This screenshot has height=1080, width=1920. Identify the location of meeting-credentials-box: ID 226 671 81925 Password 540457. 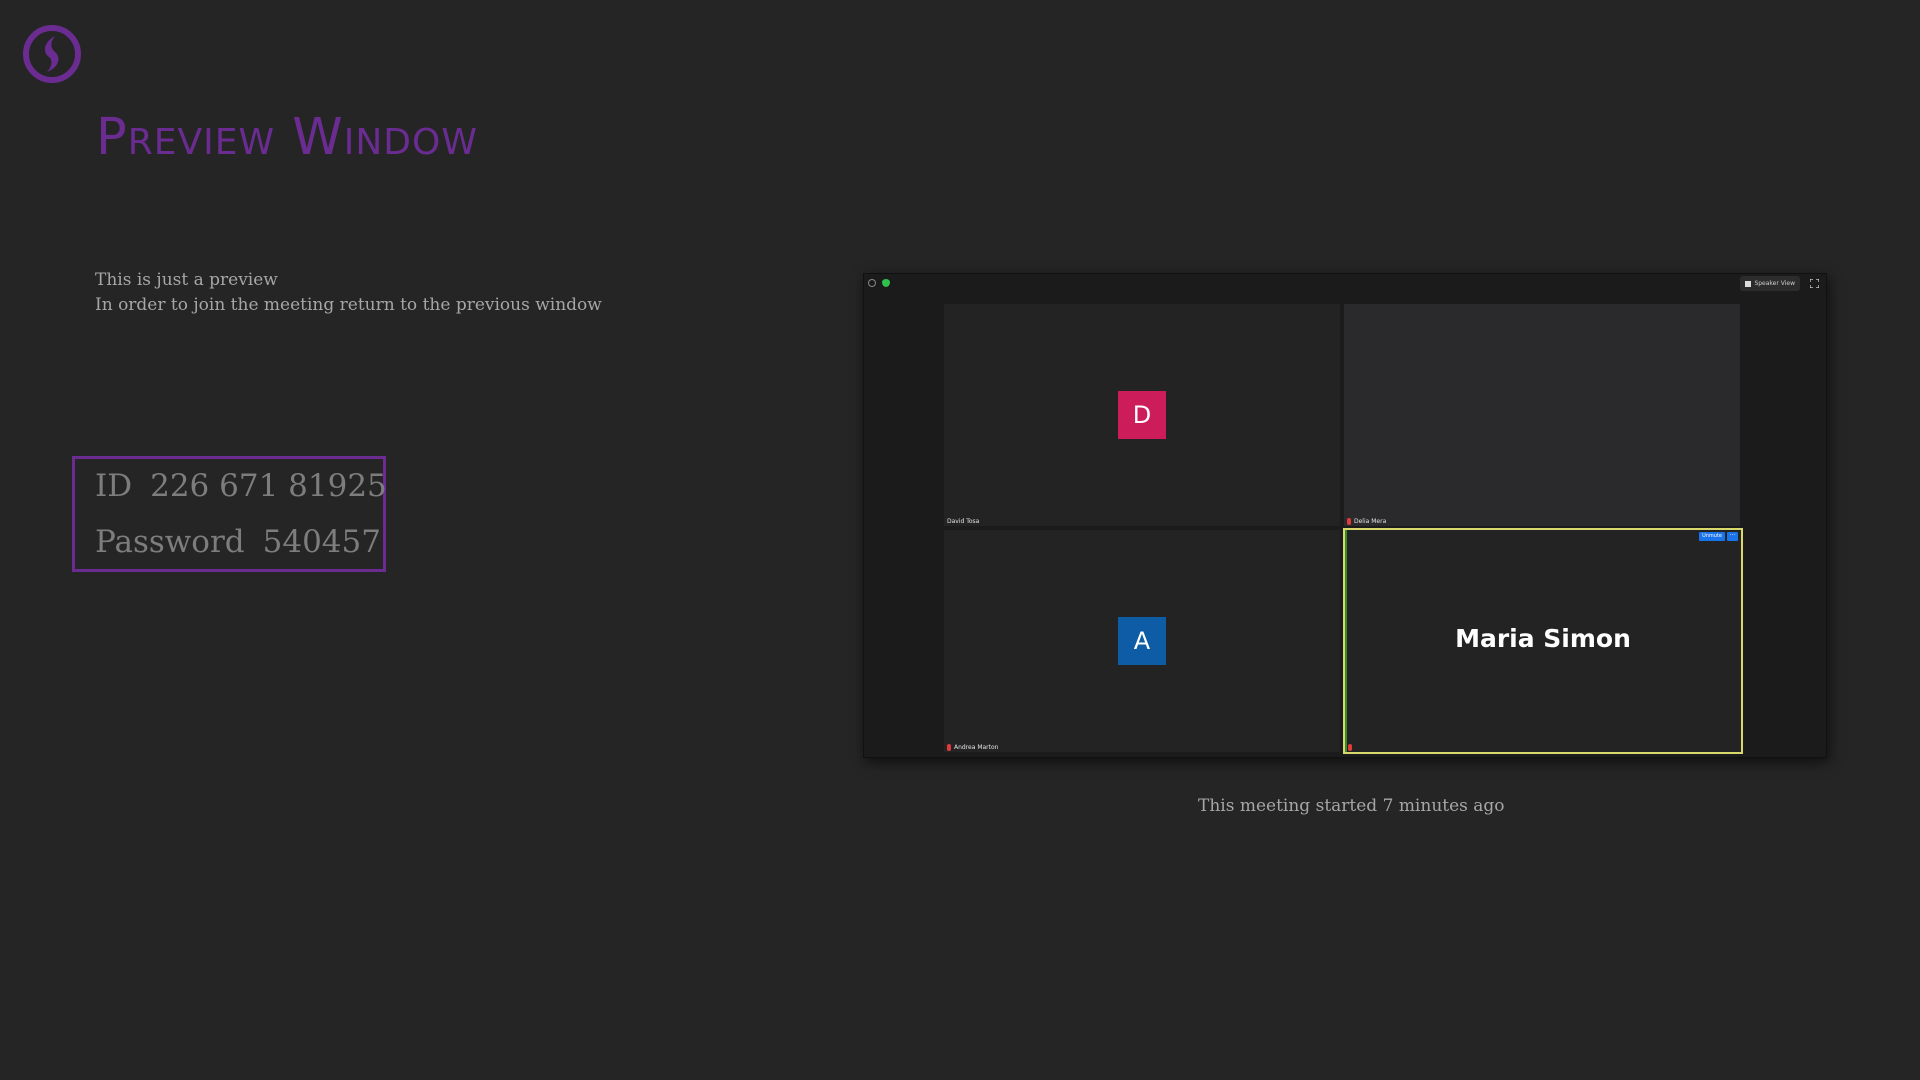
(229, 514).